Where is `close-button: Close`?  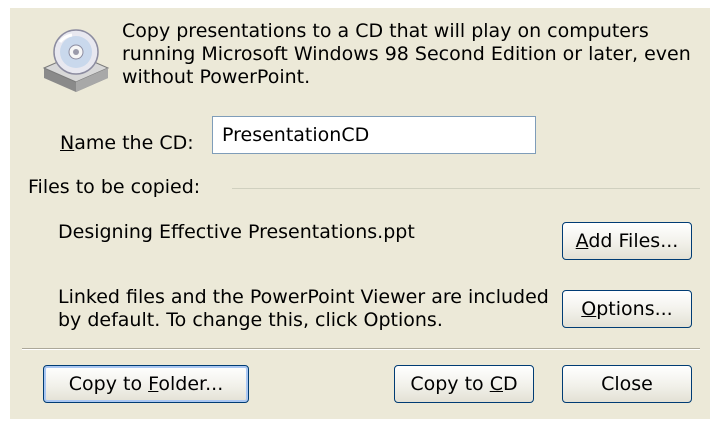 close-button: Close is located at coordinates (627, 384).